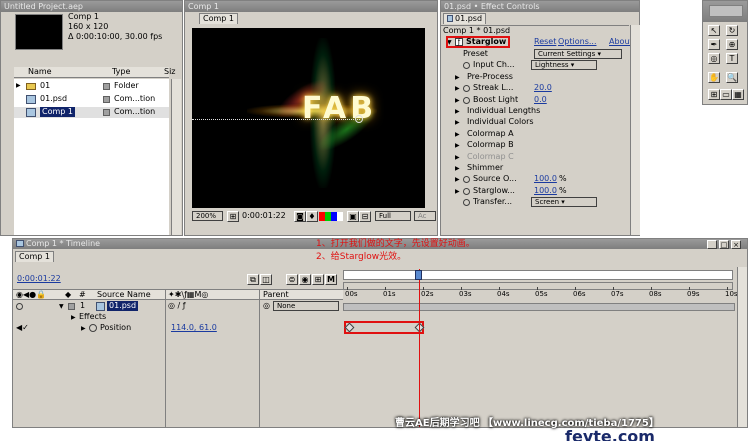  What do you see at coordinates (564, 202) in the screenshot?
I see `param-dropdown: Screen ▾` at bounding box center [564, 202].